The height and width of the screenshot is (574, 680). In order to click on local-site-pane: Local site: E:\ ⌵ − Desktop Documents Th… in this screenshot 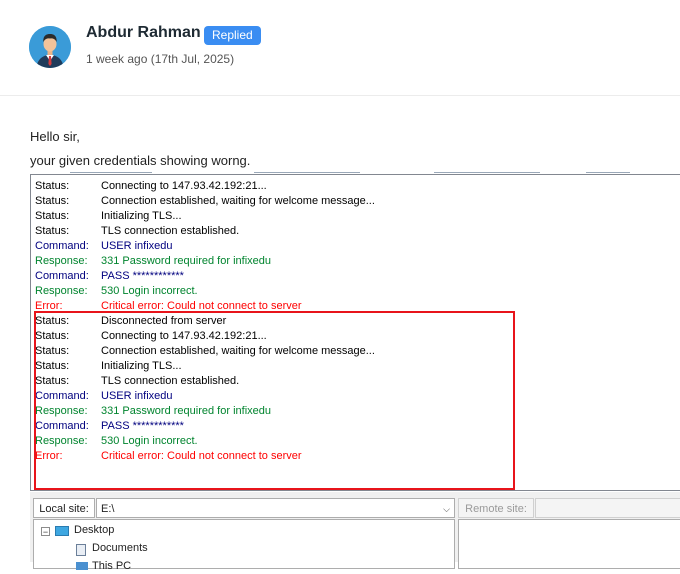, I will do `click(244, 533)`.